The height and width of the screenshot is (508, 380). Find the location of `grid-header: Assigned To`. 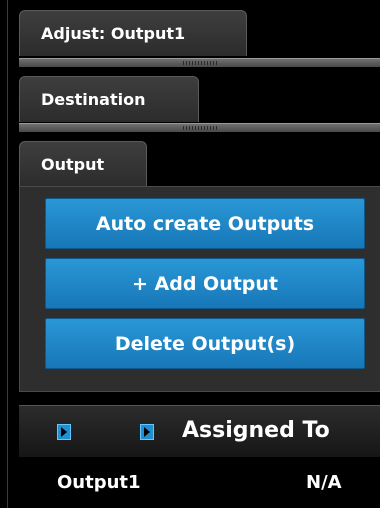

grid-header: Assigned To is located at coordinates (199, 431).